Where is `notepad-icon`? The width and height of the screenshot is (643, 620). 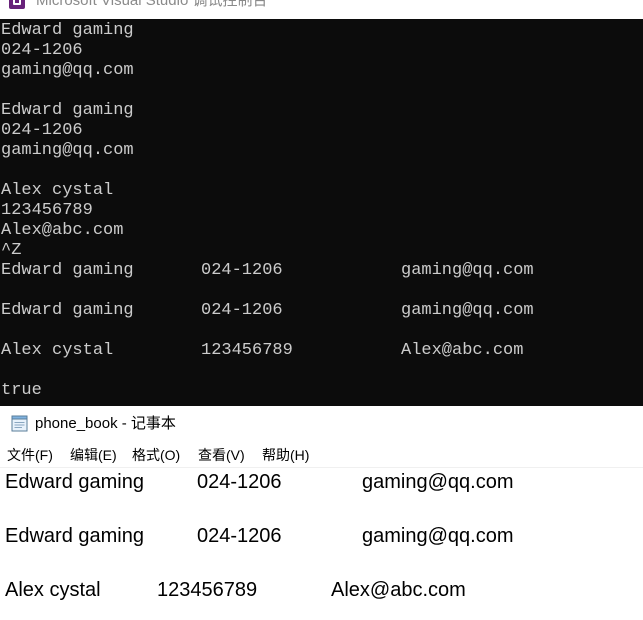
notepad-icon is located at coordinates (19, 423).